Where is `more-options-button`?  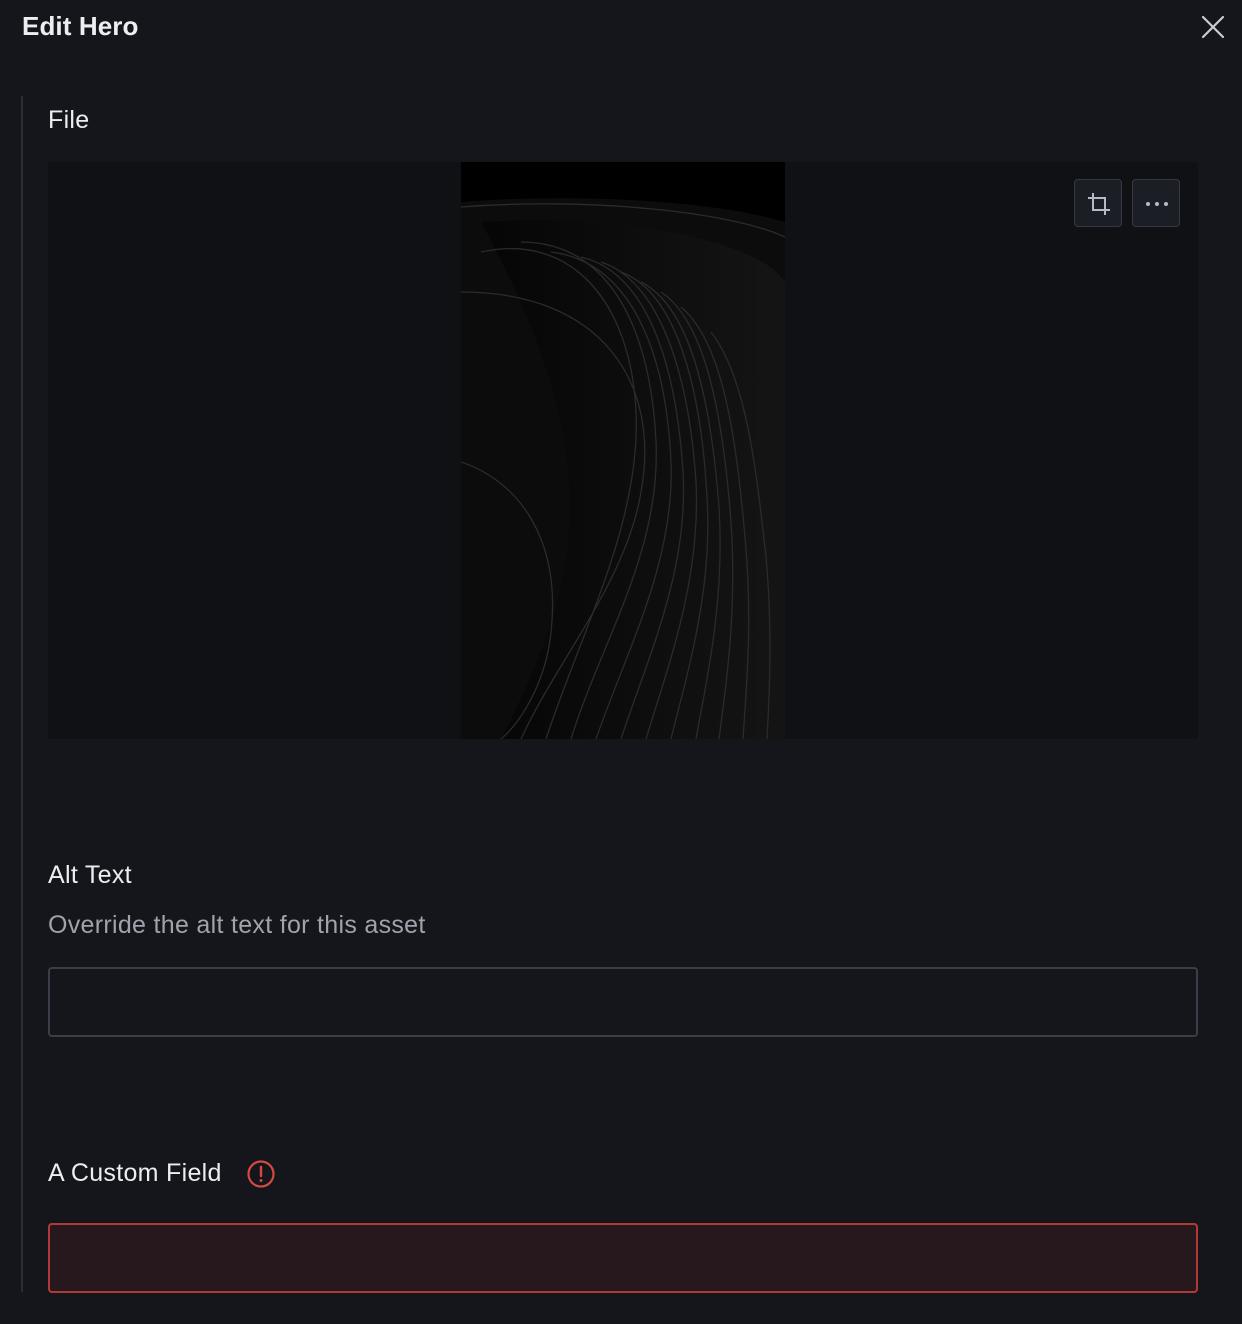 more-options-button is located at coordinates (1156, 203).